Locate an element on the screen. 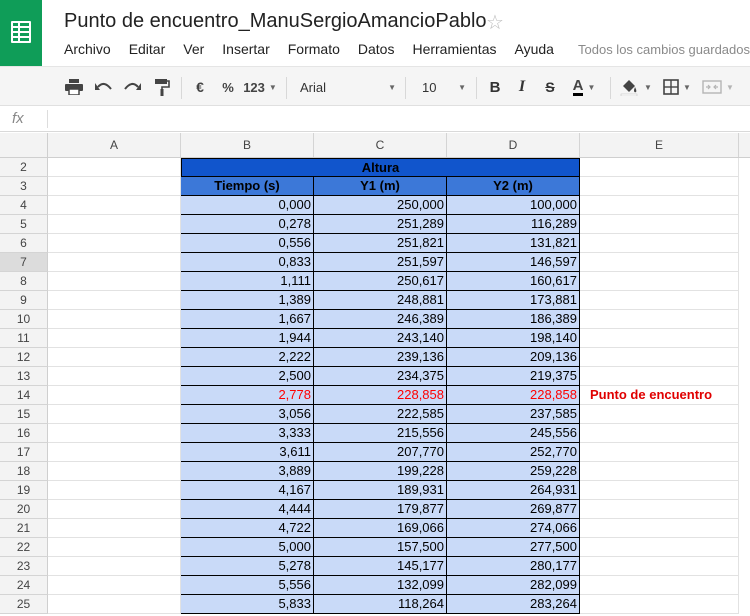  row-header: 12 is located at coordinates (24, 357).